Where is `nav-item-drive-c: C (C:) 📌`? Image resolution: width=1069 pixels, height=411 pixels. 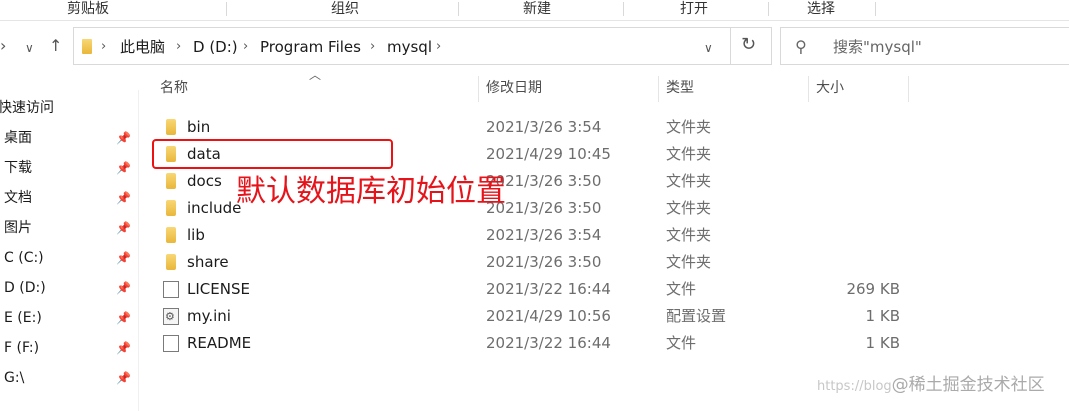 nav-item-drive-c: C (C:) 📌 is located at coordinates (69, 258).